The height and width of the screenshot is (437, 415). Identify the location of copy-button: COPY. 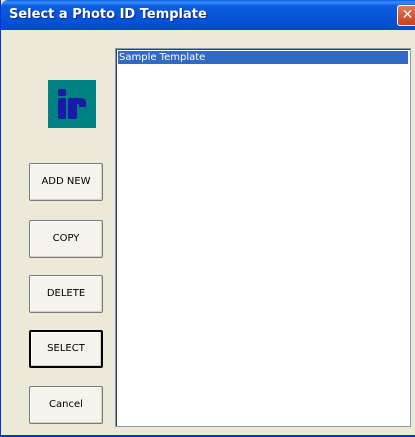
(66, 239).